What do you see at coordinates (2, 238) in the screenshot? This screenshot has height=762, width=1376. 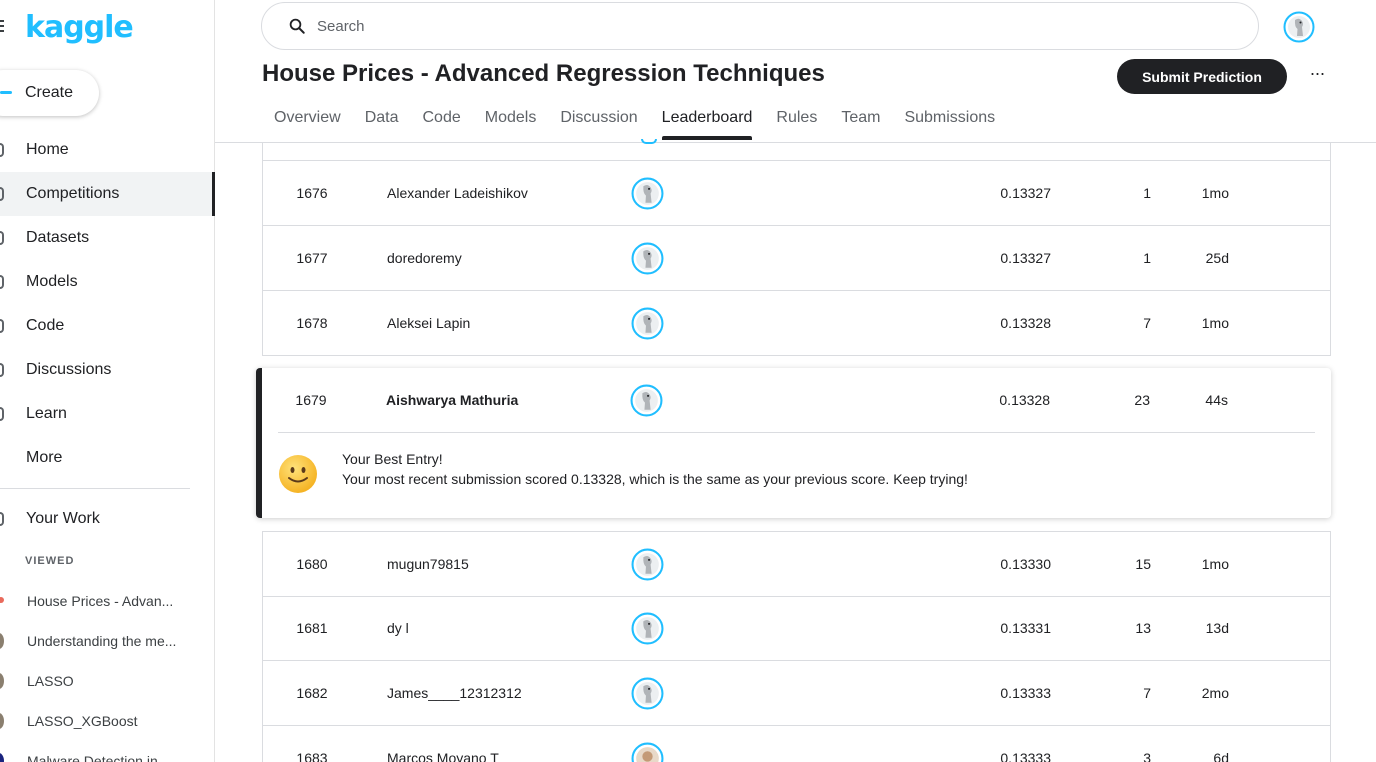 I see `database-icon` at bounding box center [2, 238].